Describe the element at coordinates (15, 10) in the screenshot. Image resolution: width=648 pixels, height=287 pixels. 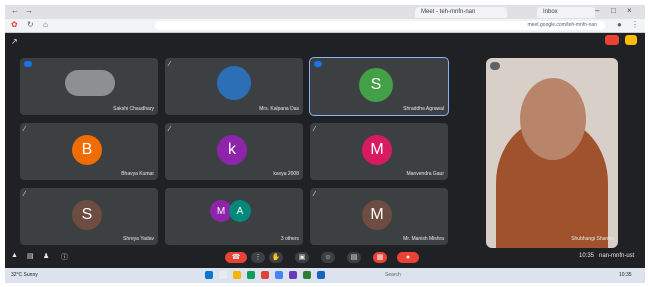
I see `browser-back-icon: ←` at that location.